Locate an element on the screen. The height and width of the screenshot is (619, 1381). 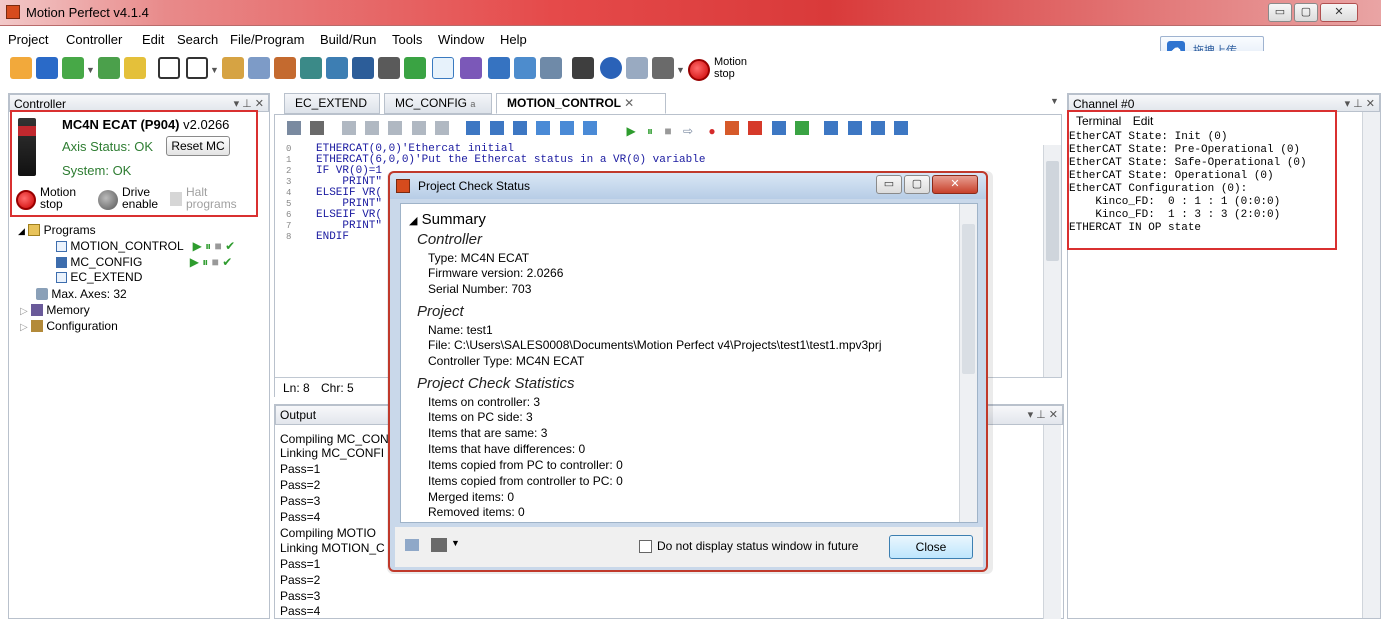
tree-max-axes: Max. Axes: 32 is located at coordinates (81, 294).